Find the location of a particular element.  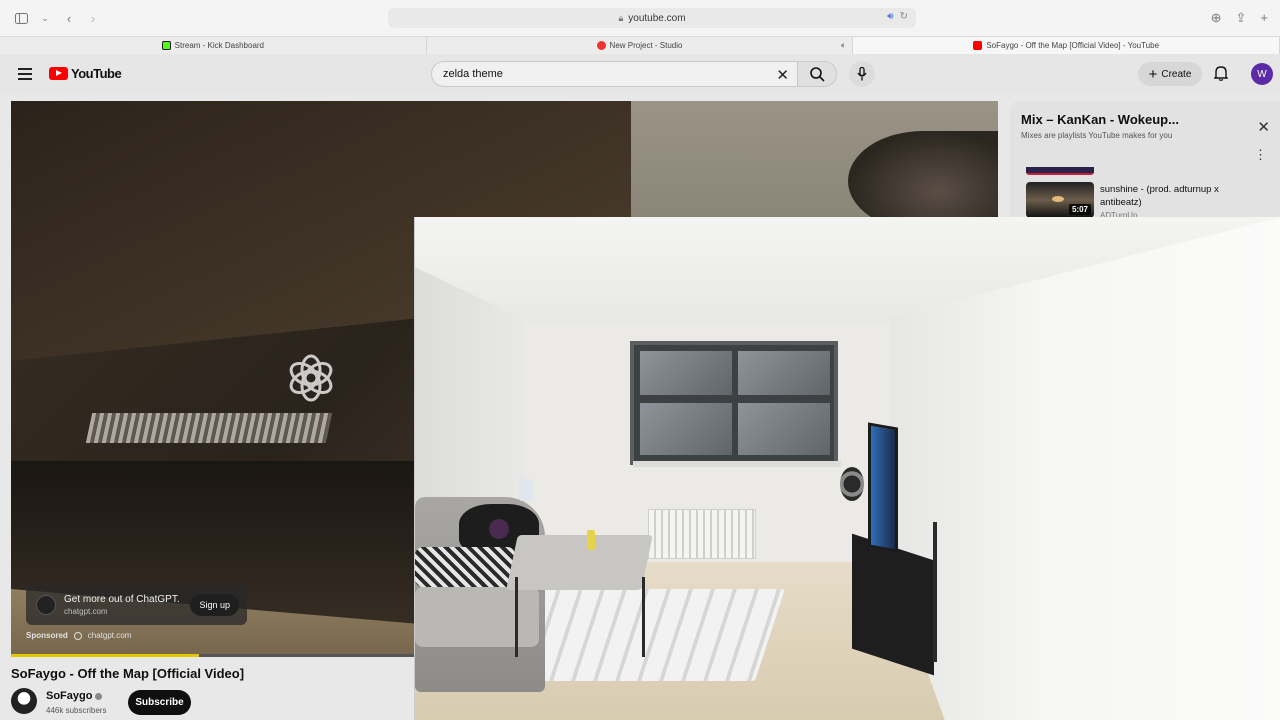

television is located at coordinates (883, 487).